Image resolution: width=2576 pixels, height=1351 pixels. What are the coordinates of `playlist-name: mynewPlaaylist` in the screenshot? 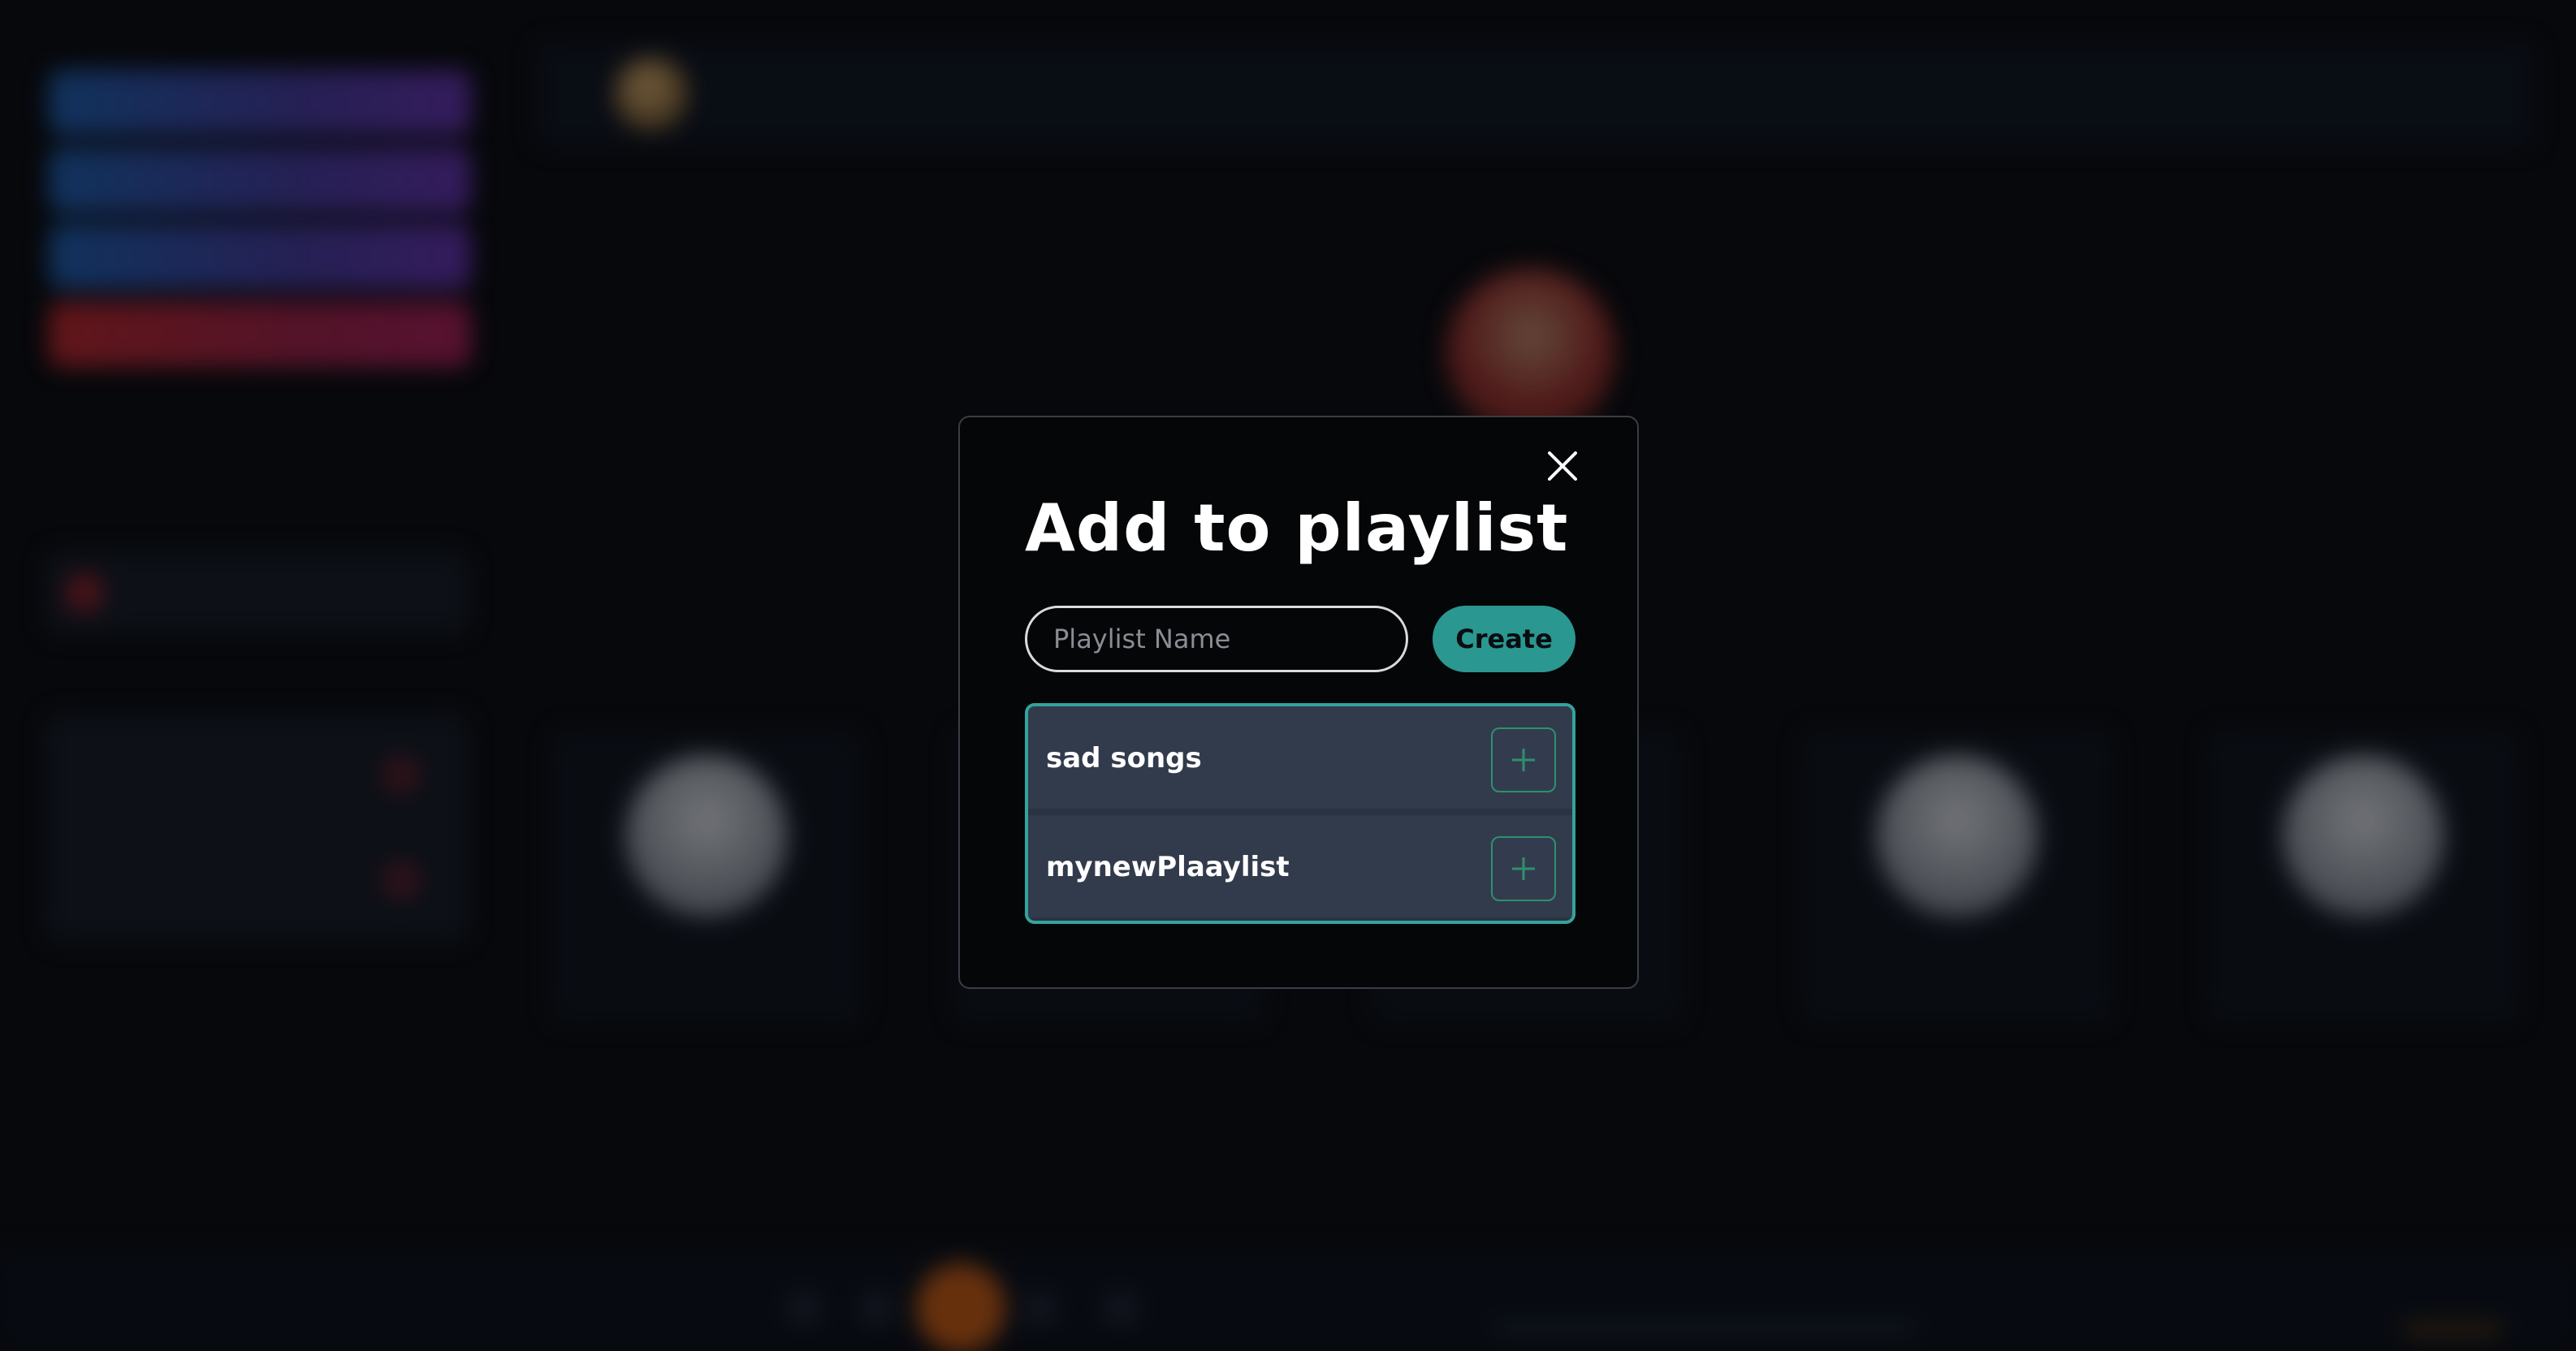 It's located at (1168, 867).